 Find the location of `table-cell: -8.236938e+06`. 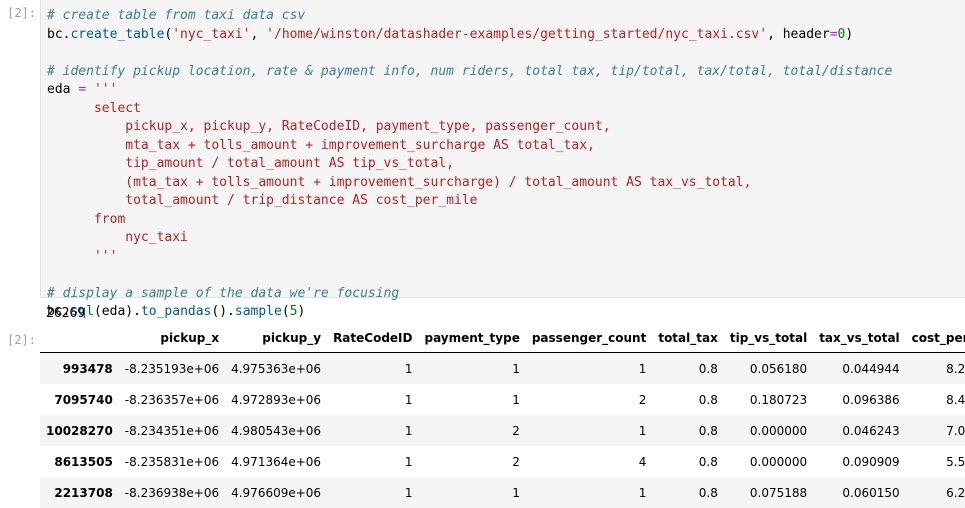

table-cell: -8.236938e+06 is located at coordinates (172, 492).